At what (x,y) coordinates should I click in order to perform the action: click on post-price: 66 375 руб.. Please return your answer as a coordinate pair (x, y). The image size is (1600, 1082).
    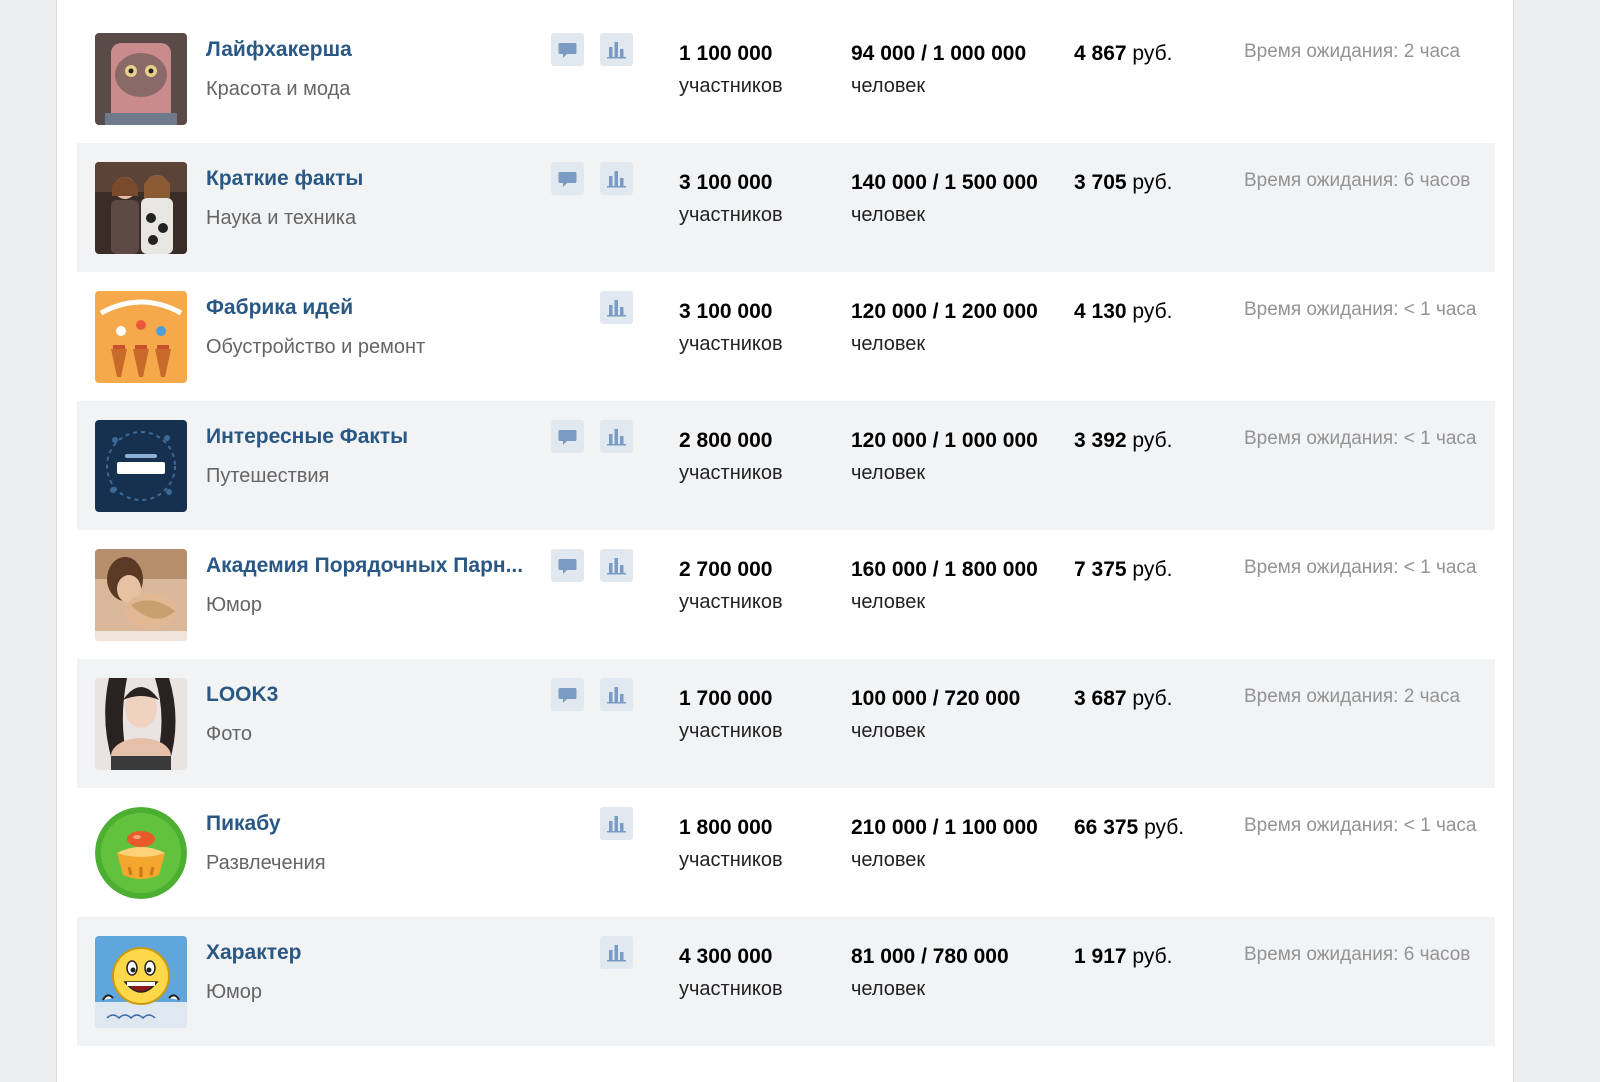
    Looking at the image, I should click on (1129, 829).